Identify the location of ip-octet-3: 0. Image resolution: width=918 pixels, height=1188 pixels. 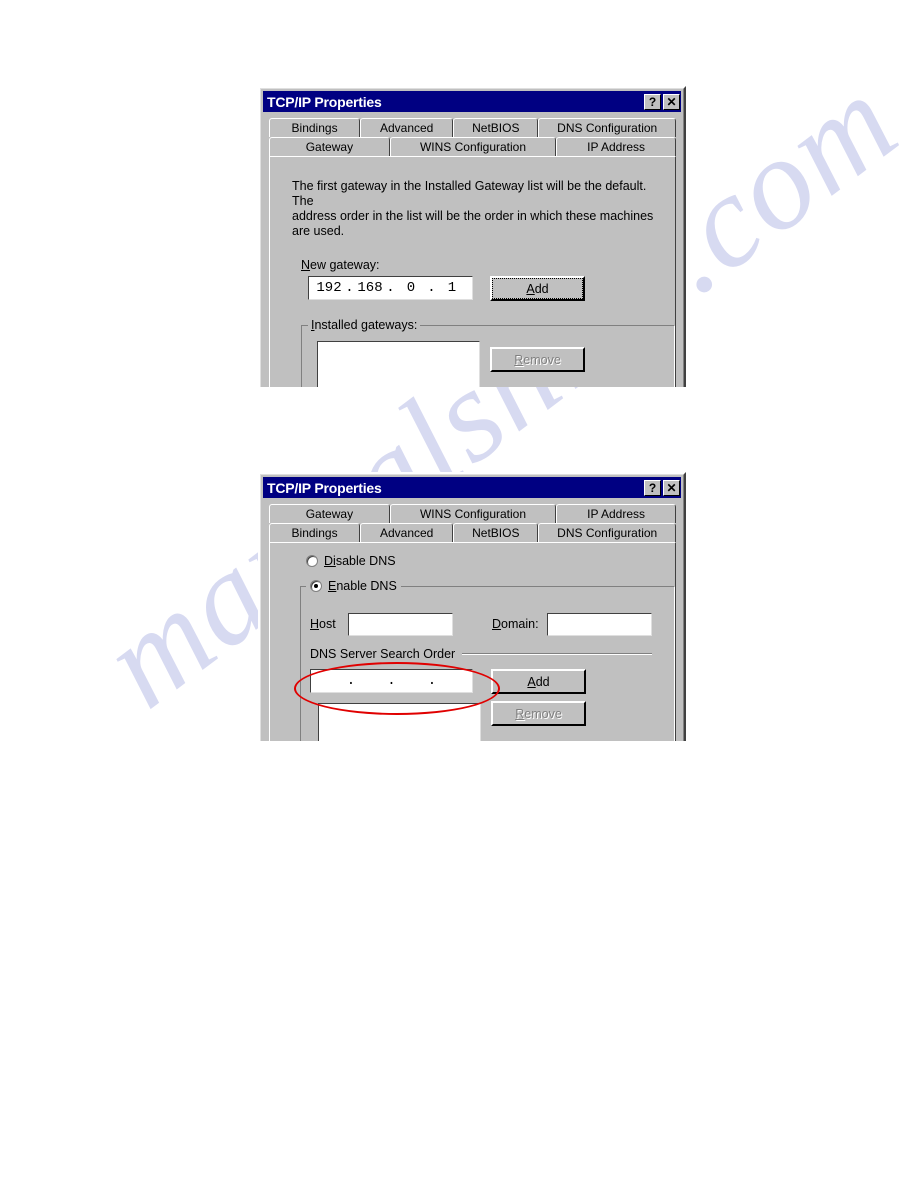
(411, 288).